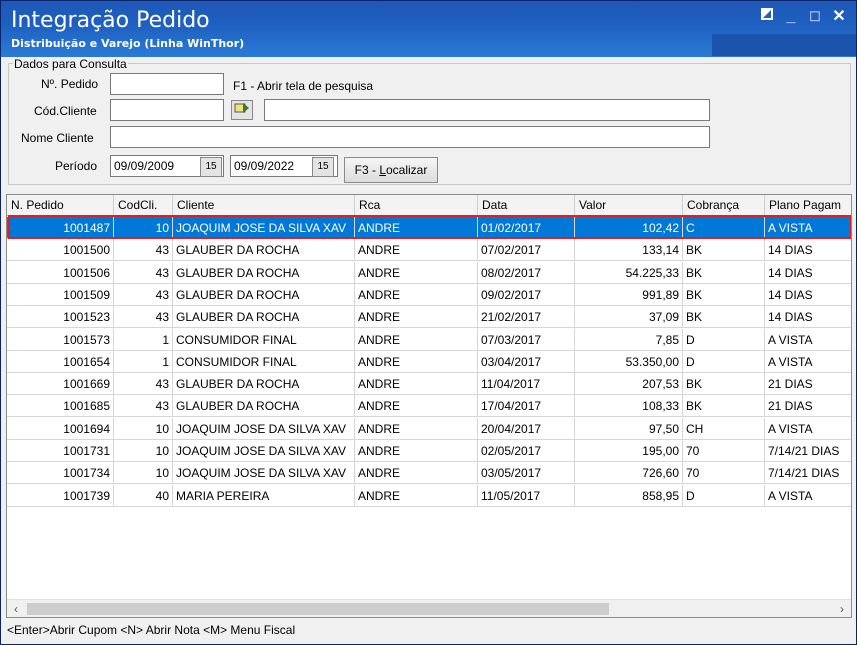  I want to click on pedido-label: Nº. Pedido, so click(70, 84).